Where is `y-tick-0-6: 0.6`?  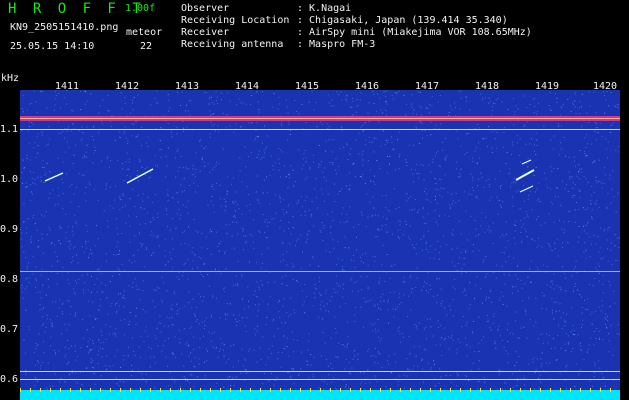 y-tick-0-6: 0.6 is located at coordinates (9, 379).